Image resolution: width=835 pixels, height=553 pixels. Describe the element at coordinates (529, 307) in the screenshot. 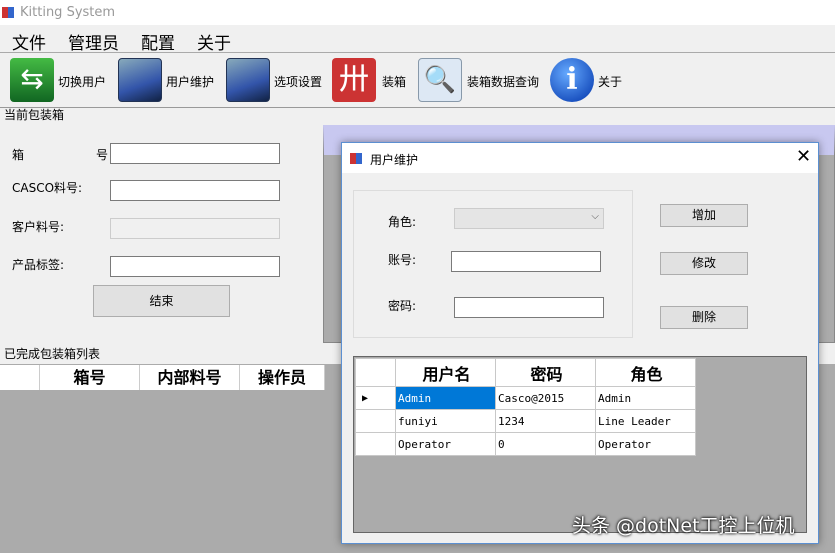

I see `password-input` at that location.